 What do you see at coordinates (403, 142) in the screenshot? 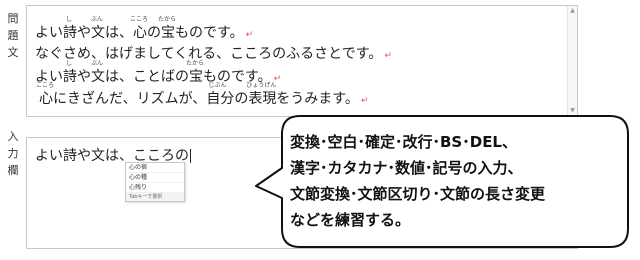
I see `bubble-line-1: 変換･空白･確定･改行･BS･DEL、` at bounding box center [403, 142].